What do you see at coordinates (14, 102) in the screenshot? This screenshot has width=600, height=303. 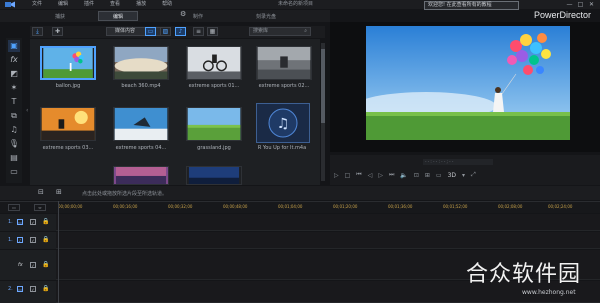 I see `title-room-icon: T` at bounding box center [14, 102].